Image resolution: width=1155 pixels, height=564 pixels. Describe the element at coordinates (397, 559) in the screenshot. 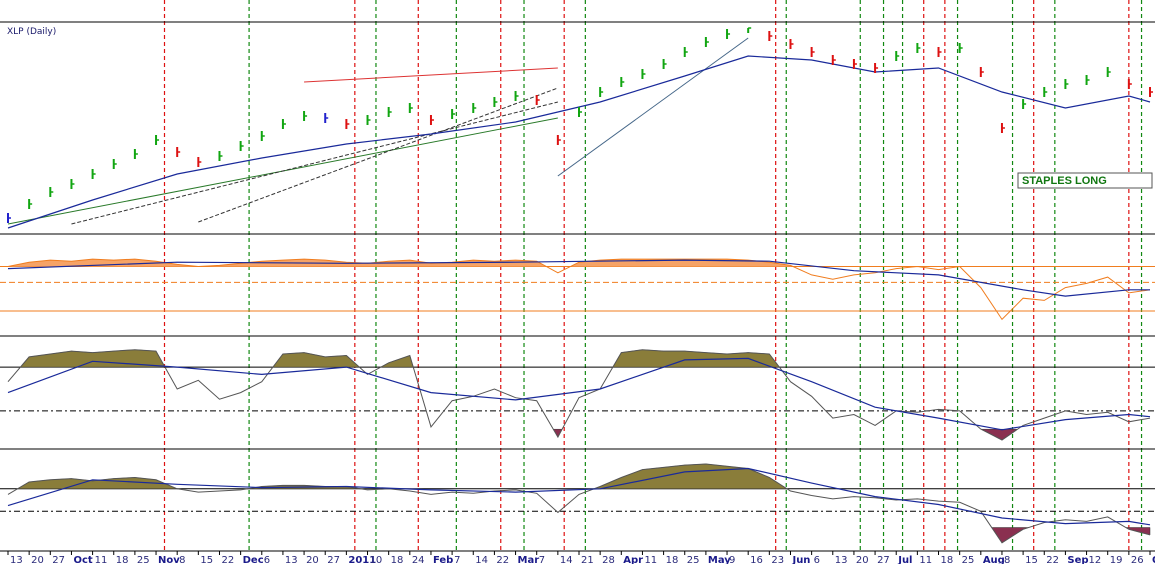

I see `x-tick-label-18: 18` at that location.